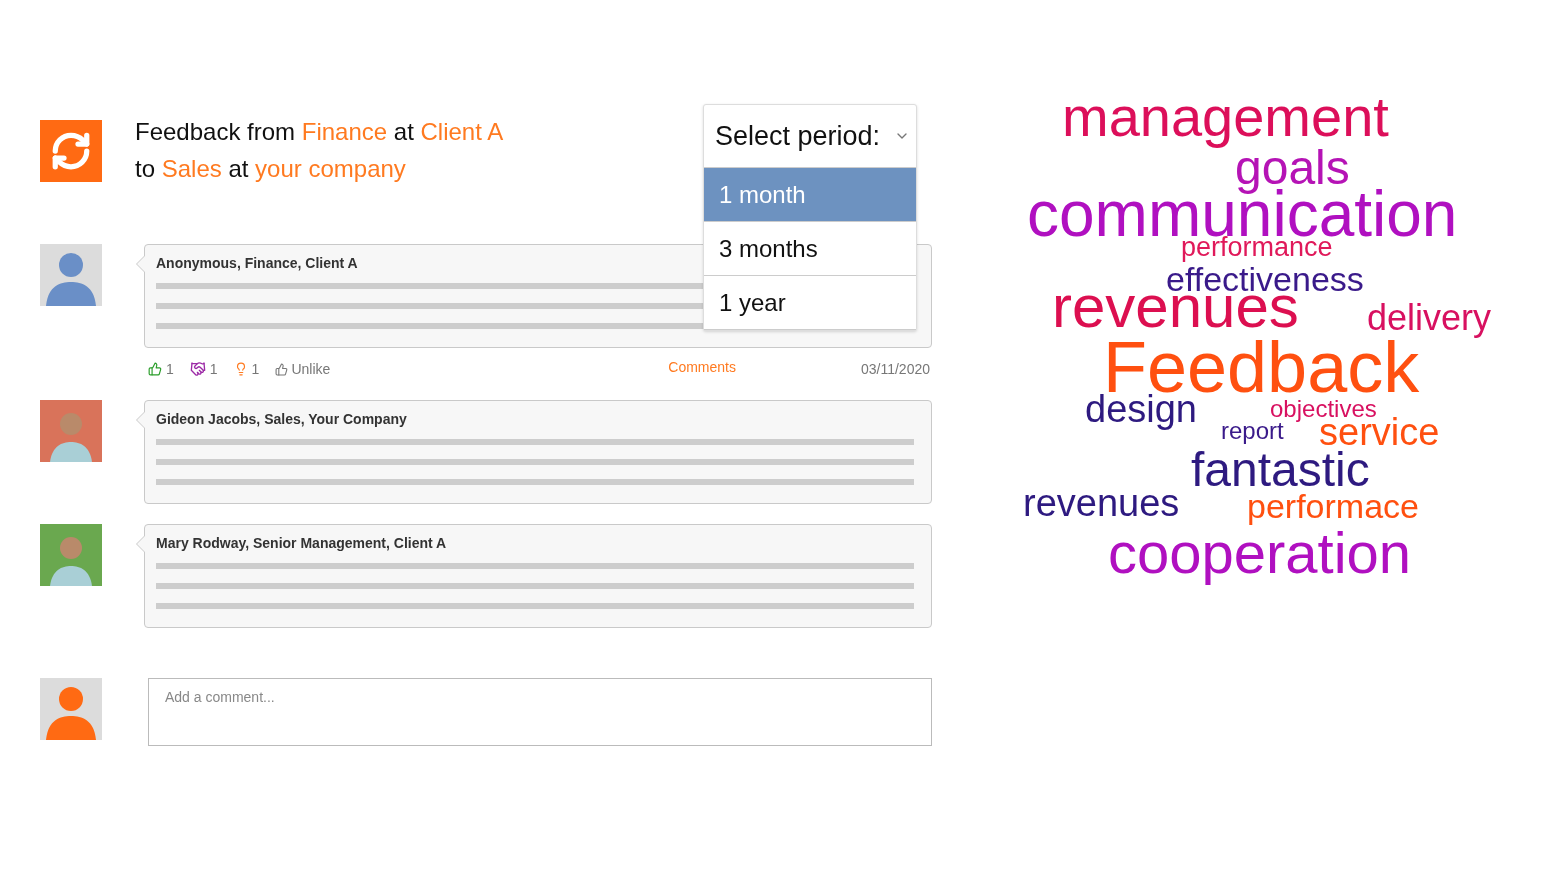 Image resolution: width=1550 pixels, height=880 pixels. Describe the element at coordinates (1429, 318) in the screenshot. I see `word-cloud-word: delivery` at that location.